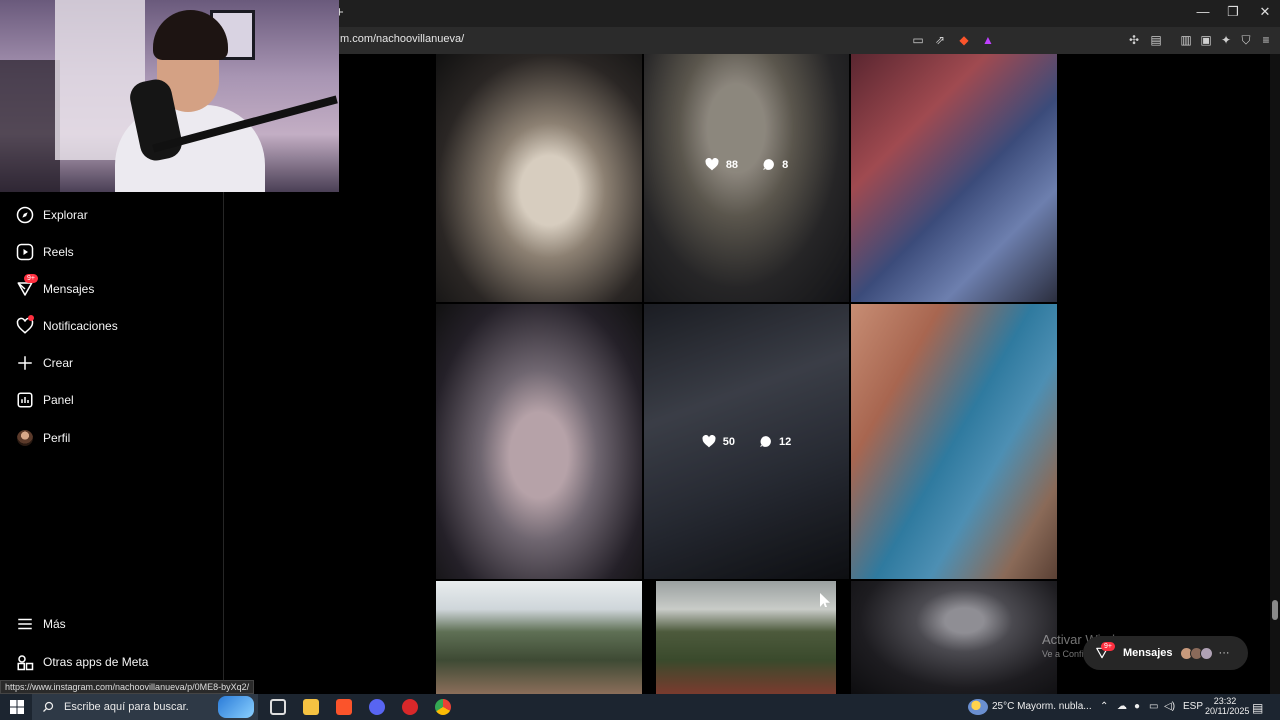  I want to click on notification-dot, so click(31, 318).